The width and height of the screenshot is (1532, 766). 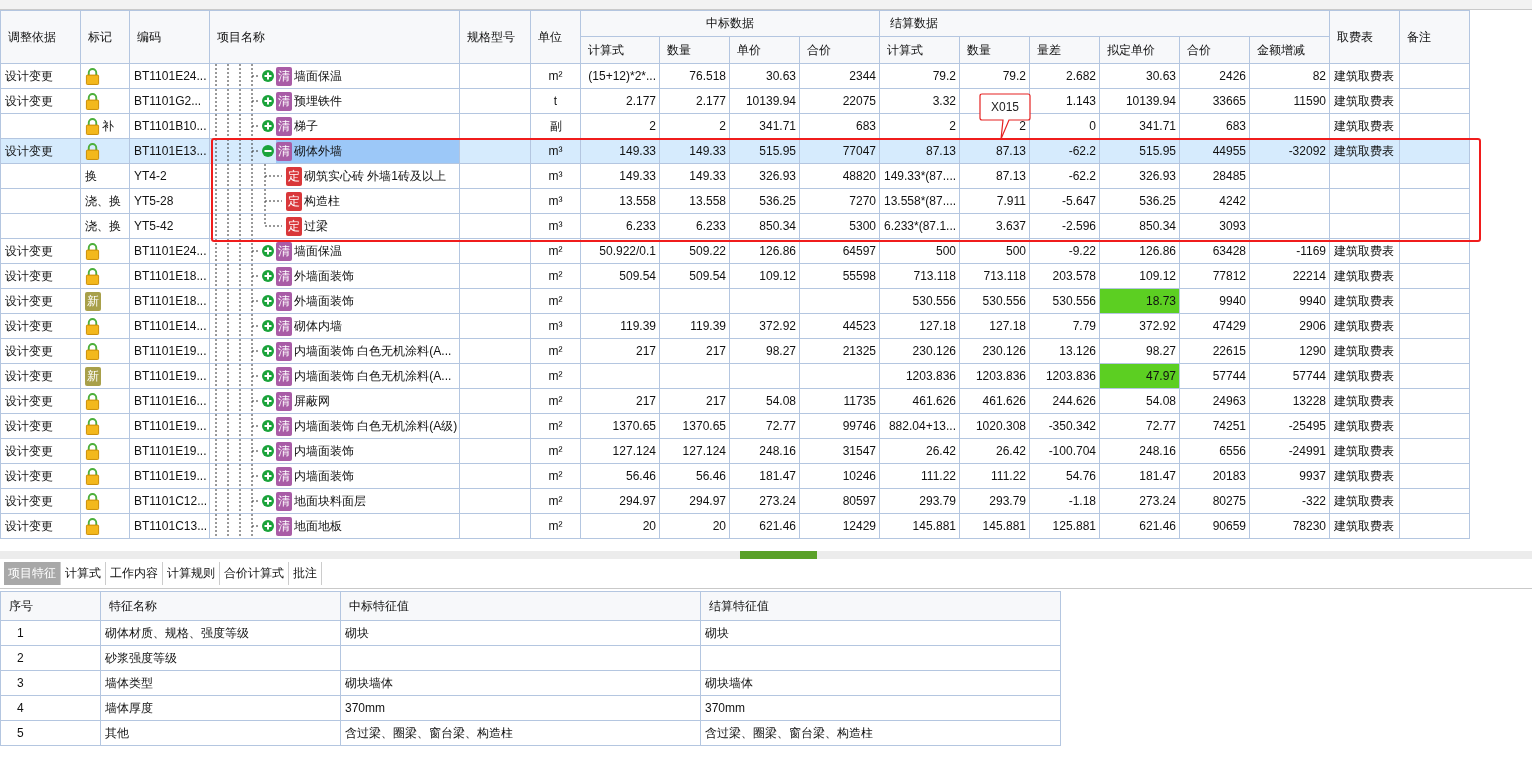 What do you see at coordinates (284, 401) in the screenshot?
I see `type-tag: 清` at bounding box center [284, 401].